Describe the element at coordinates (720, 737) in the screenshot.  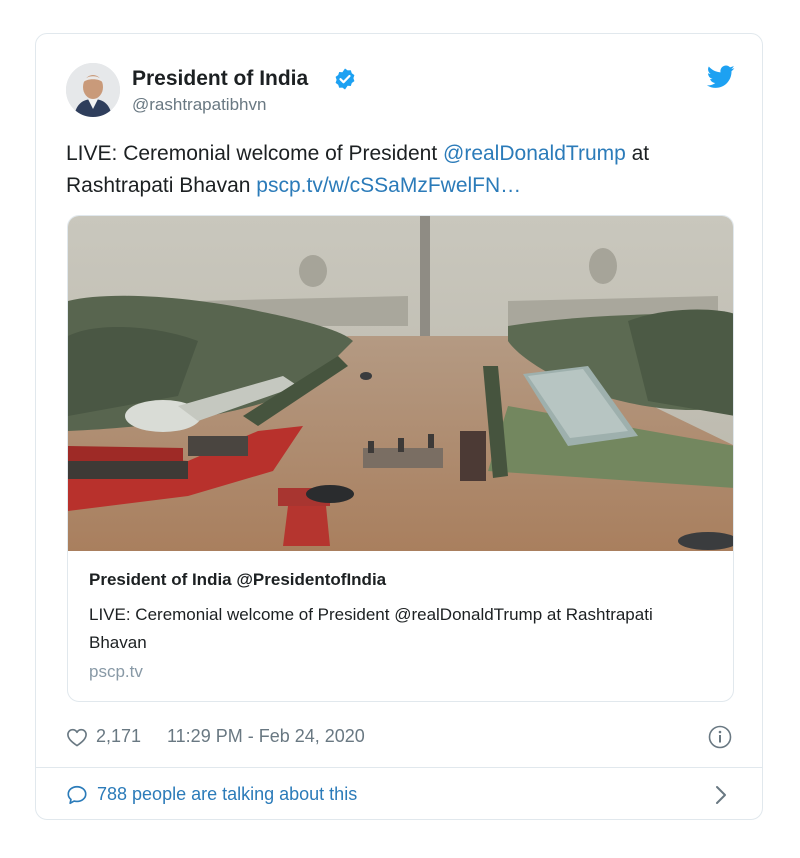
I see `info-icon` at that location.